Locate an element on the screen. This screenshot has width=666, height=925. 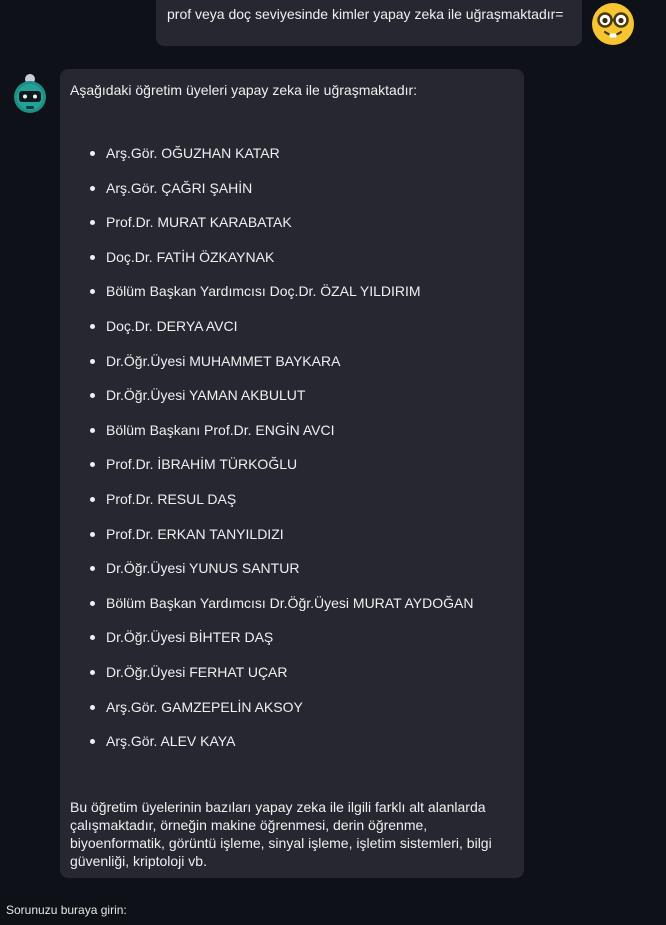
list-item: Prof.Dr. İBRAHİM TÜRKOĞLU is located at coordinates (281, 471).